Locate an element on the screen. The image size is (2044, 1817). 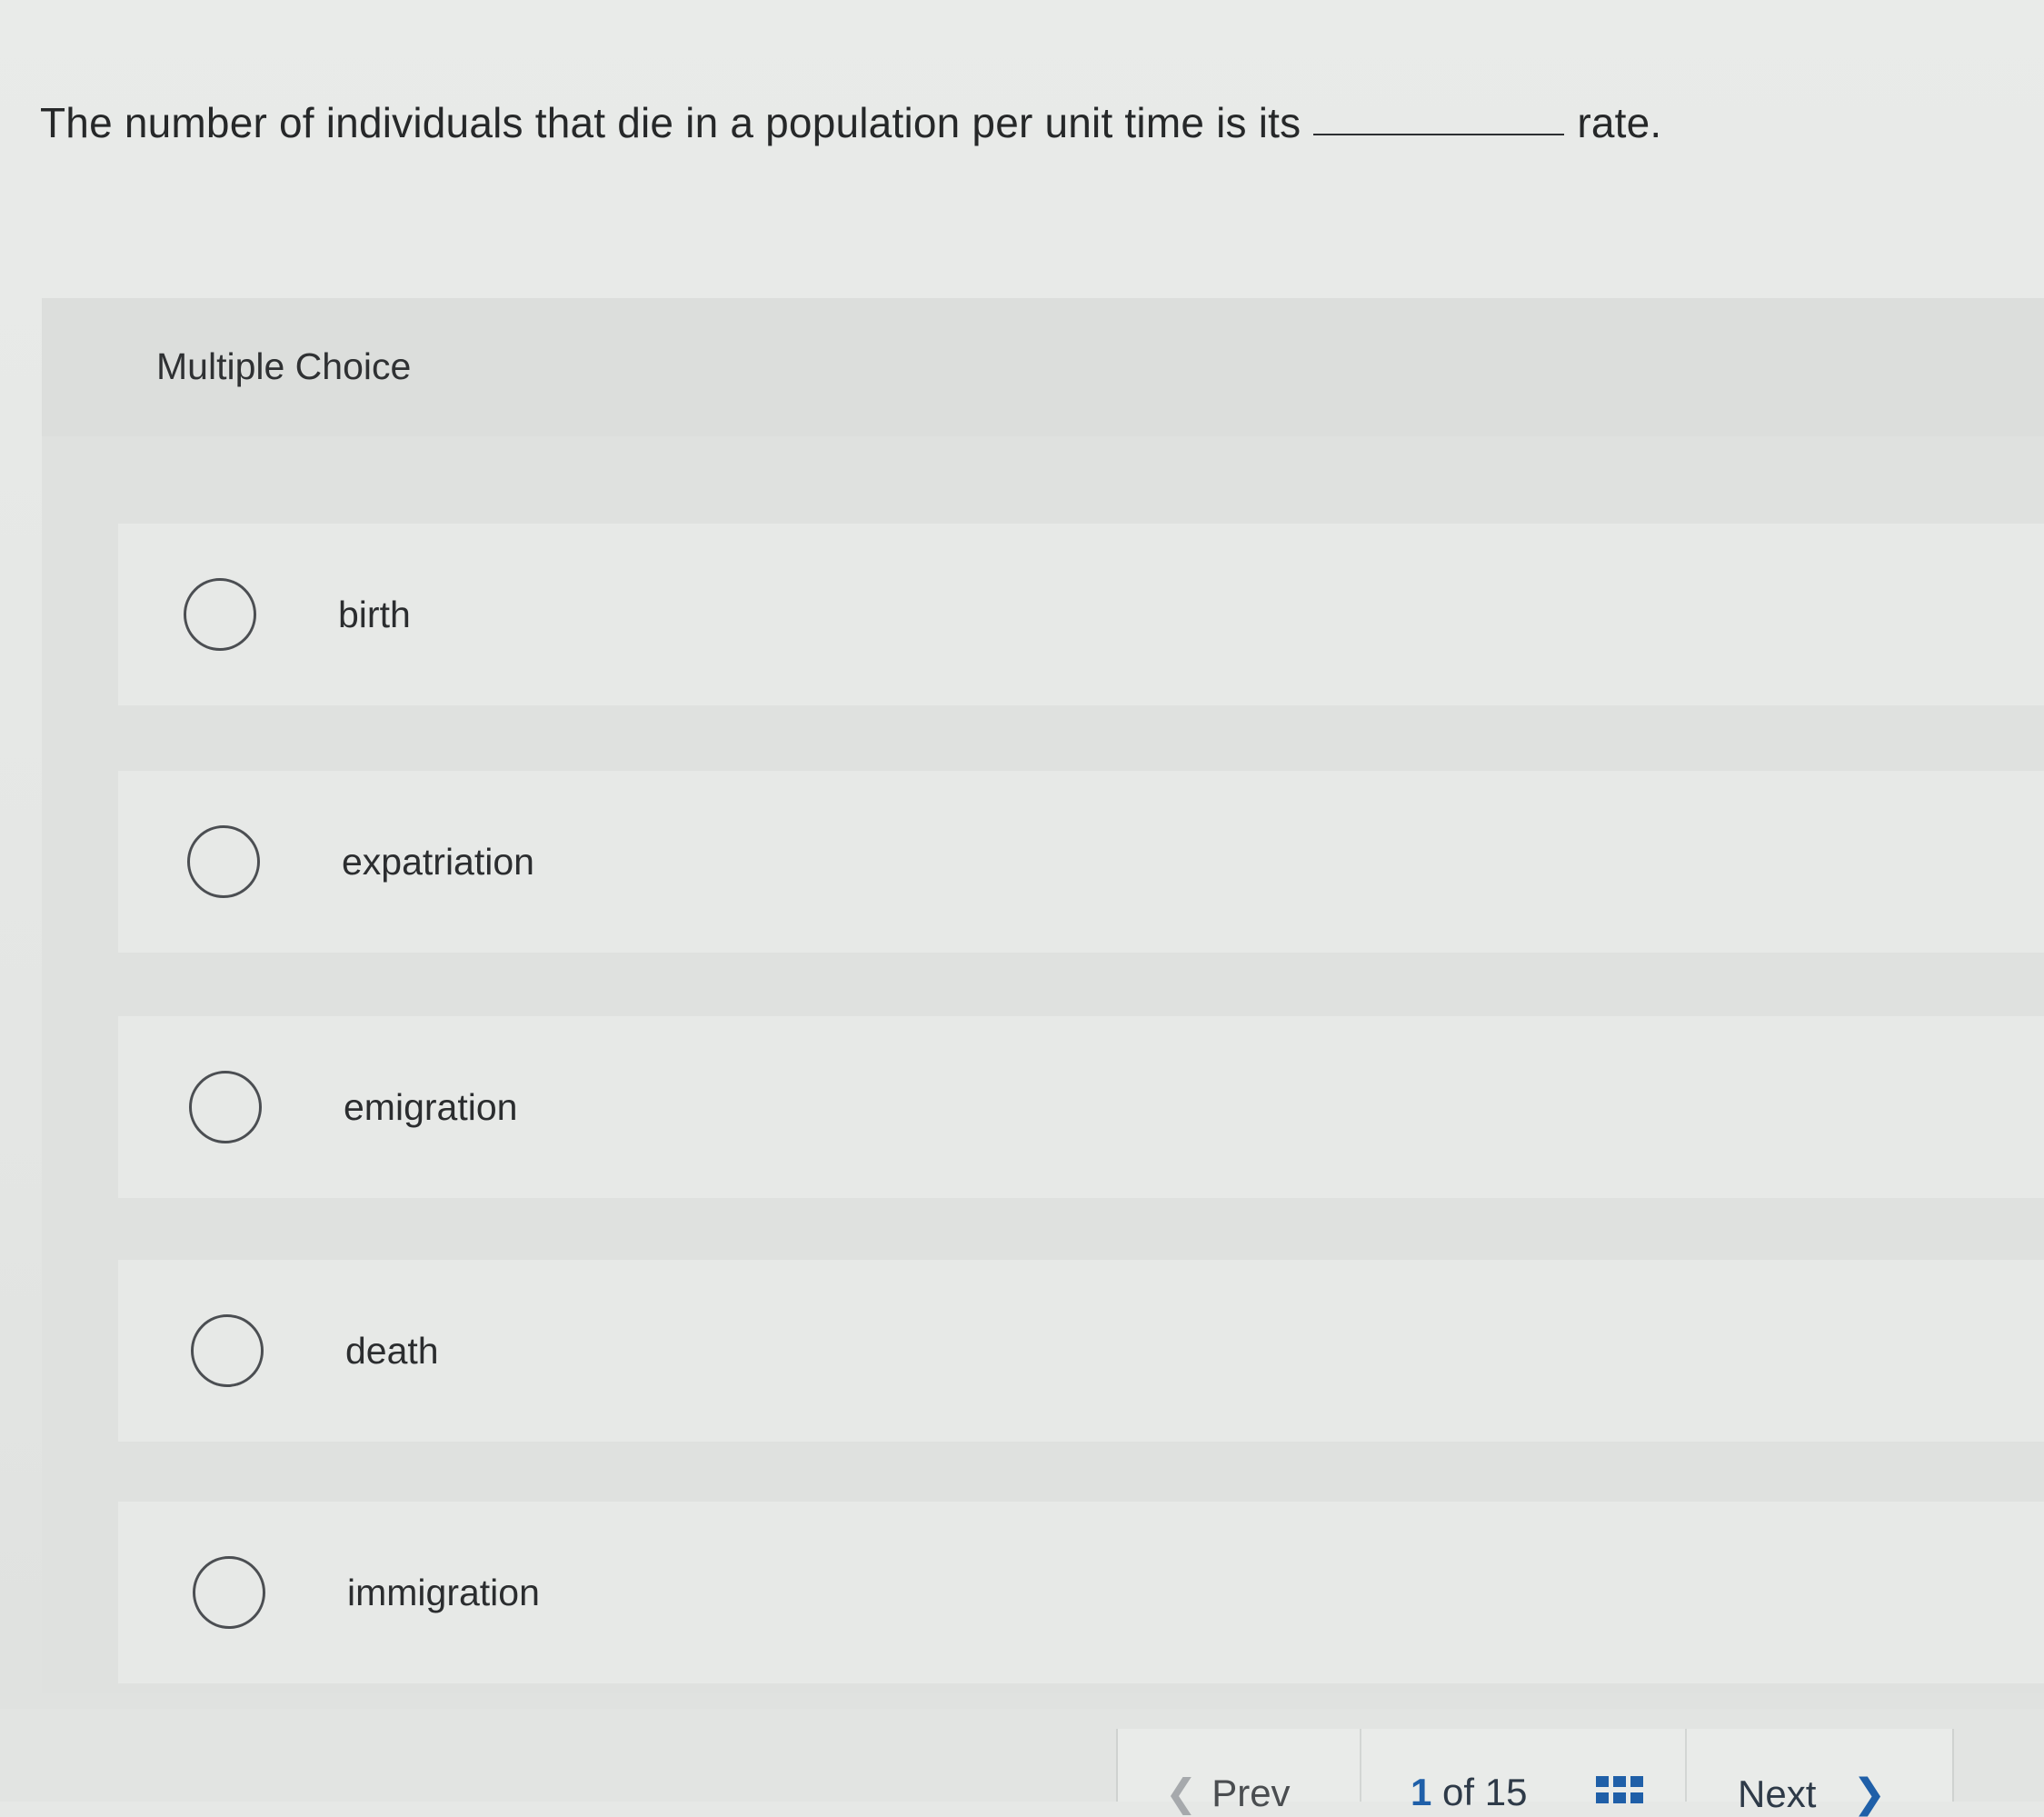
chevron-left-icon: ❮ is located at coordinates (1181, 1793).